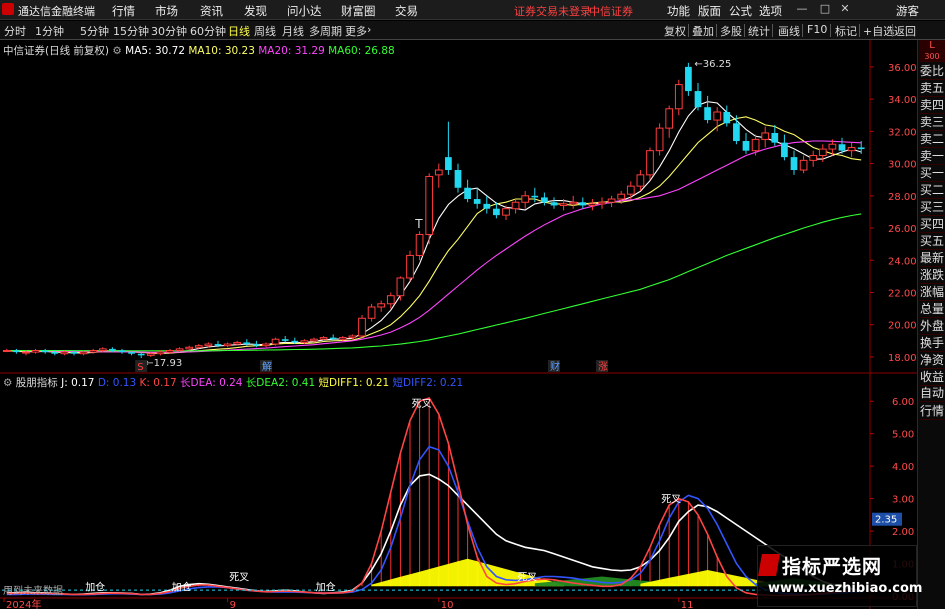 This screenshot has height=609, width=945. I want to click on side-item: 卖三, so click(932, 122).